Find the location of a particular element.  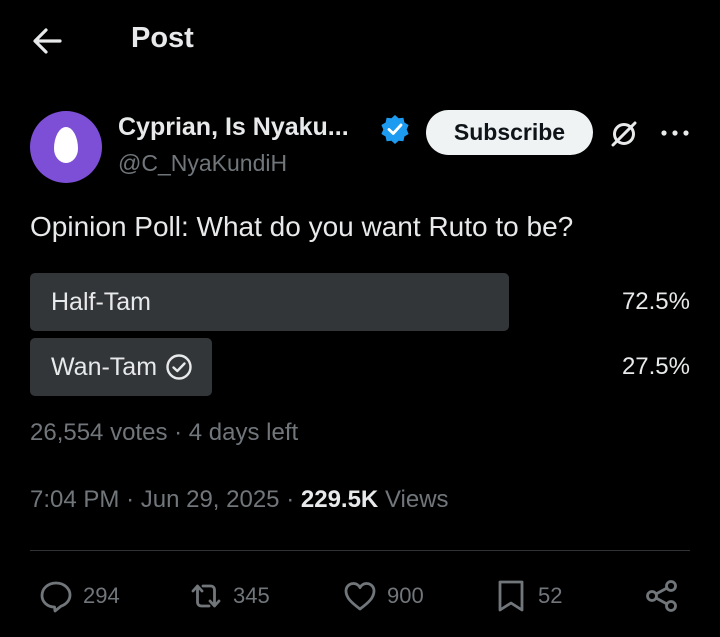

poll-option-label: Wan-Tam is located at coordinates (122, 367).